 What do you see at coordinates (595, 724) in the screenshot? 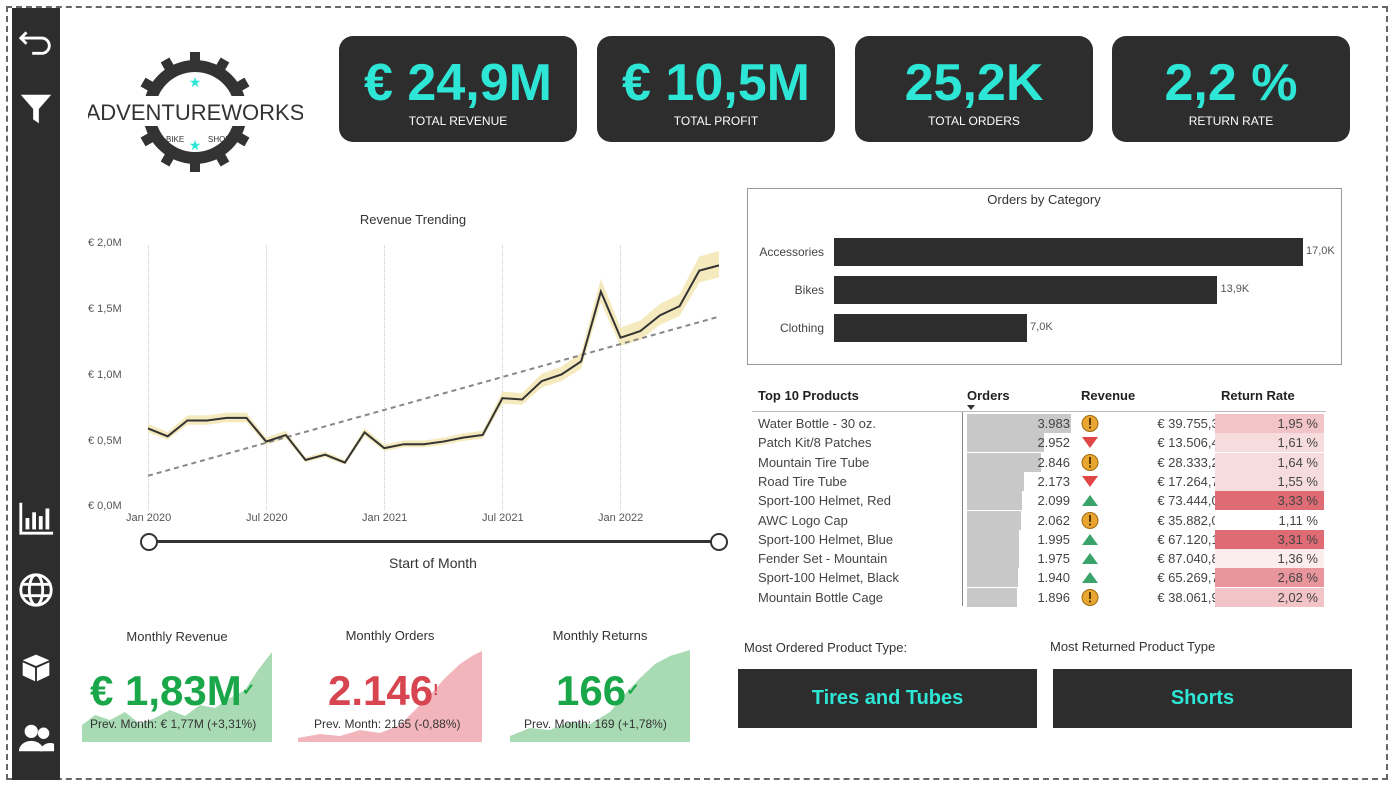
I see `monthly-returns-prev: Prev. Month: 169 (+1,78%)` at bounding box center [595, 724].